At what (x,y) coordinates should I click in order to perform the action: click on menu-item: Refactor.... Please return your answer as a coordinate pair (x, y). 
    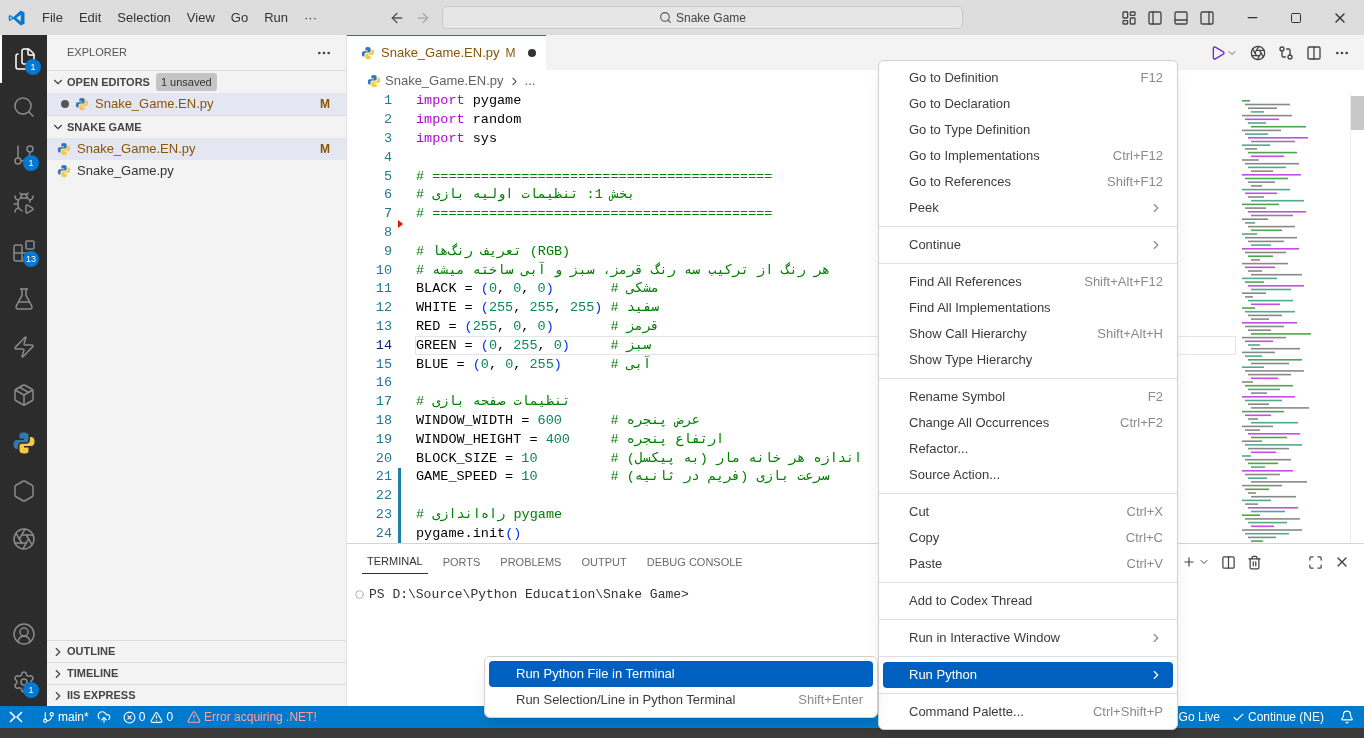
    Looking at the image, I should click on (1028, 449).